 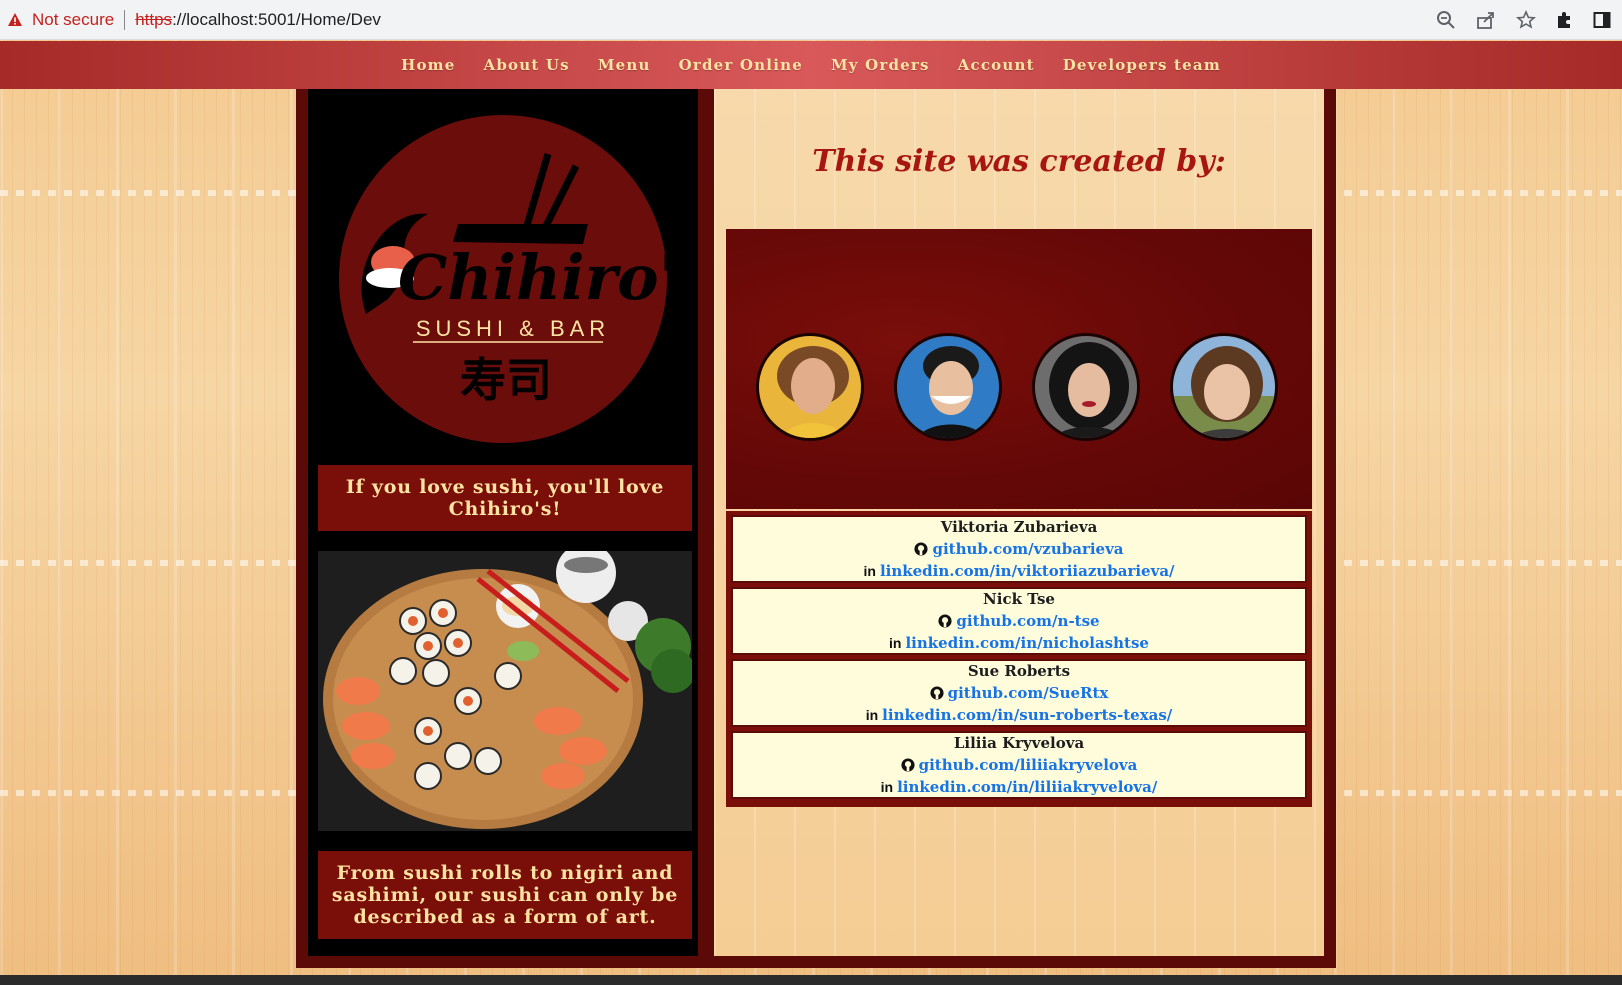 I want to click on svg-text: Chihiro's, so click(x=533, y=277).